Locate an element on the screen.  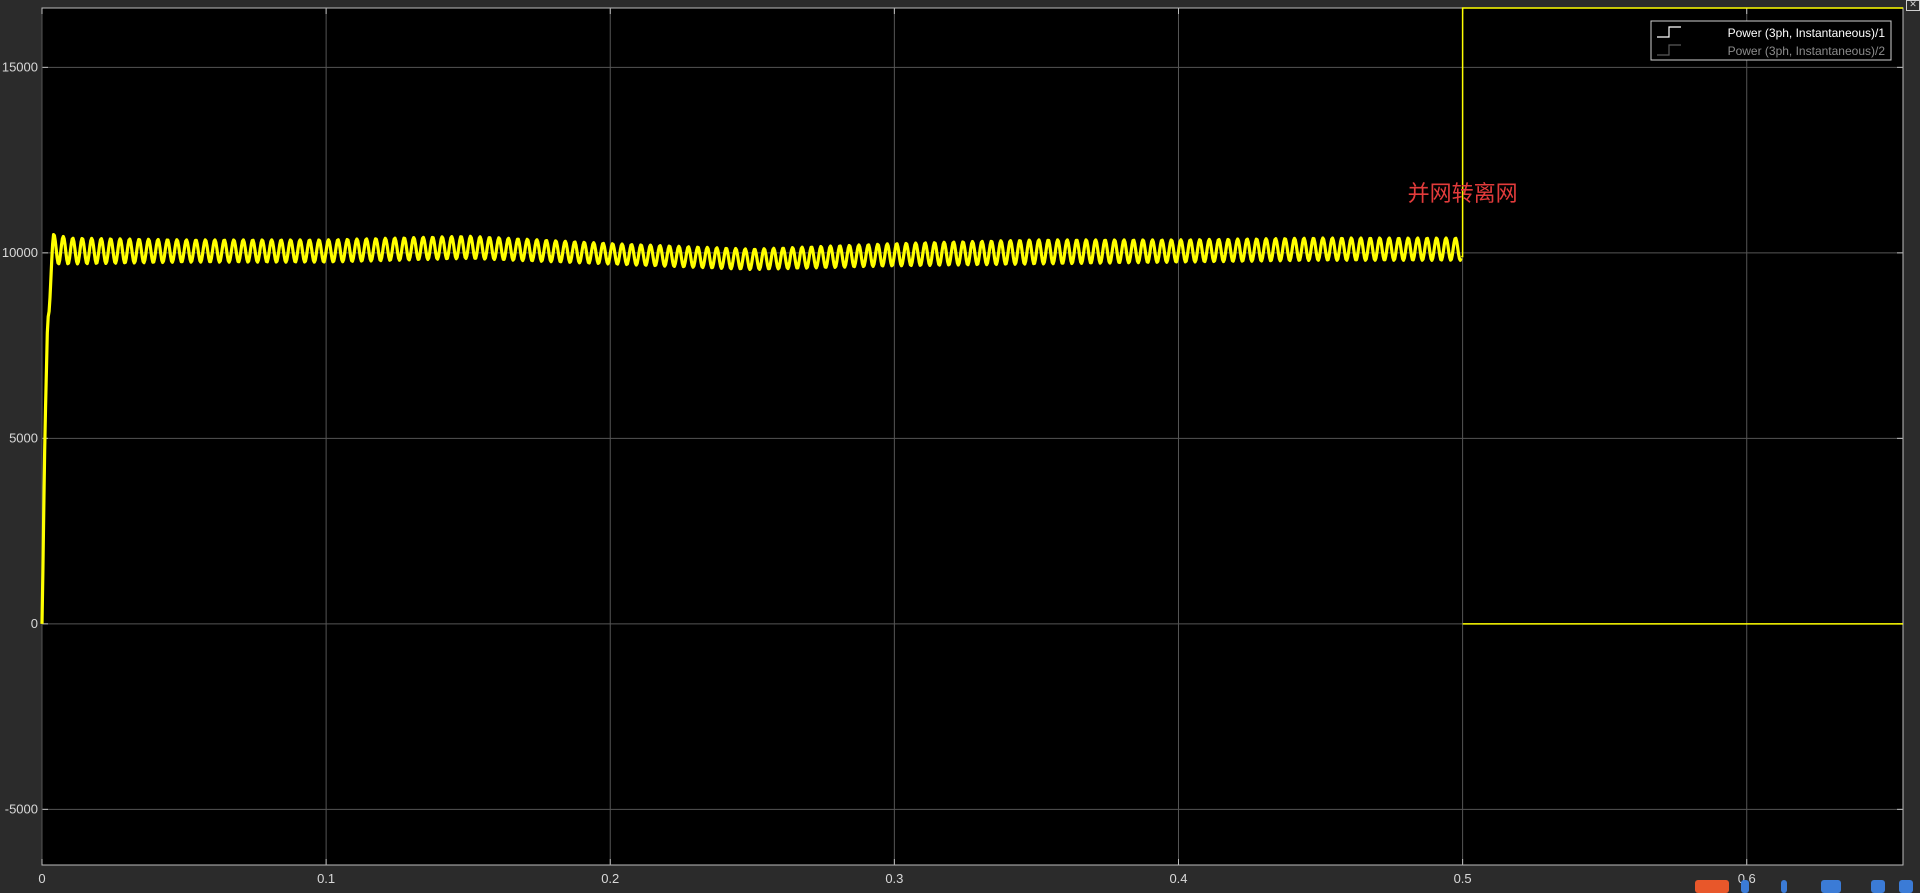
x-tick-label: 0.3 is located at coordinates (894, 878).